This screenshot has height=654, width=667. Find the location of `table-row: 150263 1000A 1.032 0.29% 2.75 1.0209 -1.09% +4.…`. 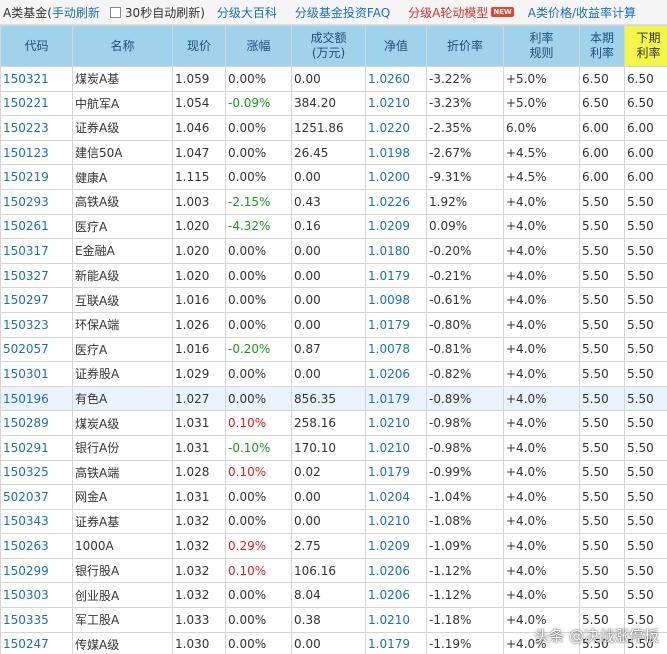

table-row: 150263 1000A 1.032 0.29% 2.75 1.0209 -1.09% +4.… is located at coordinates (333, 546).